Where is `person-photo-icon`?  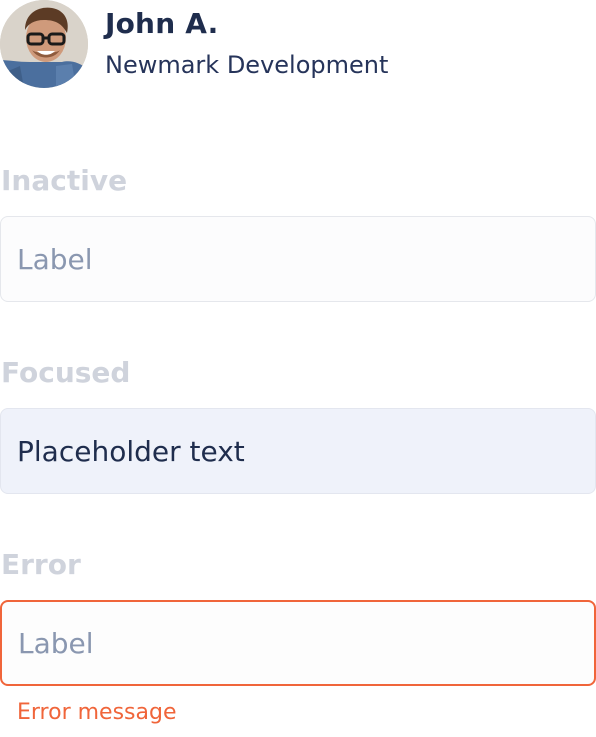 person-photo-icon is located at coordinates (44, 44).